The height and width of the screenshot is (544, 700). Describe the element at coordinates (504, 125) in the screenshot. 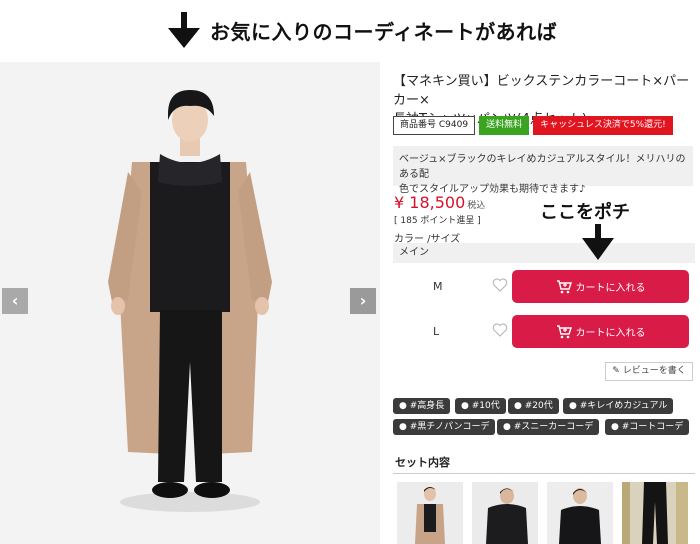

I see `free-shipping-badge: 送料無料` at that location.